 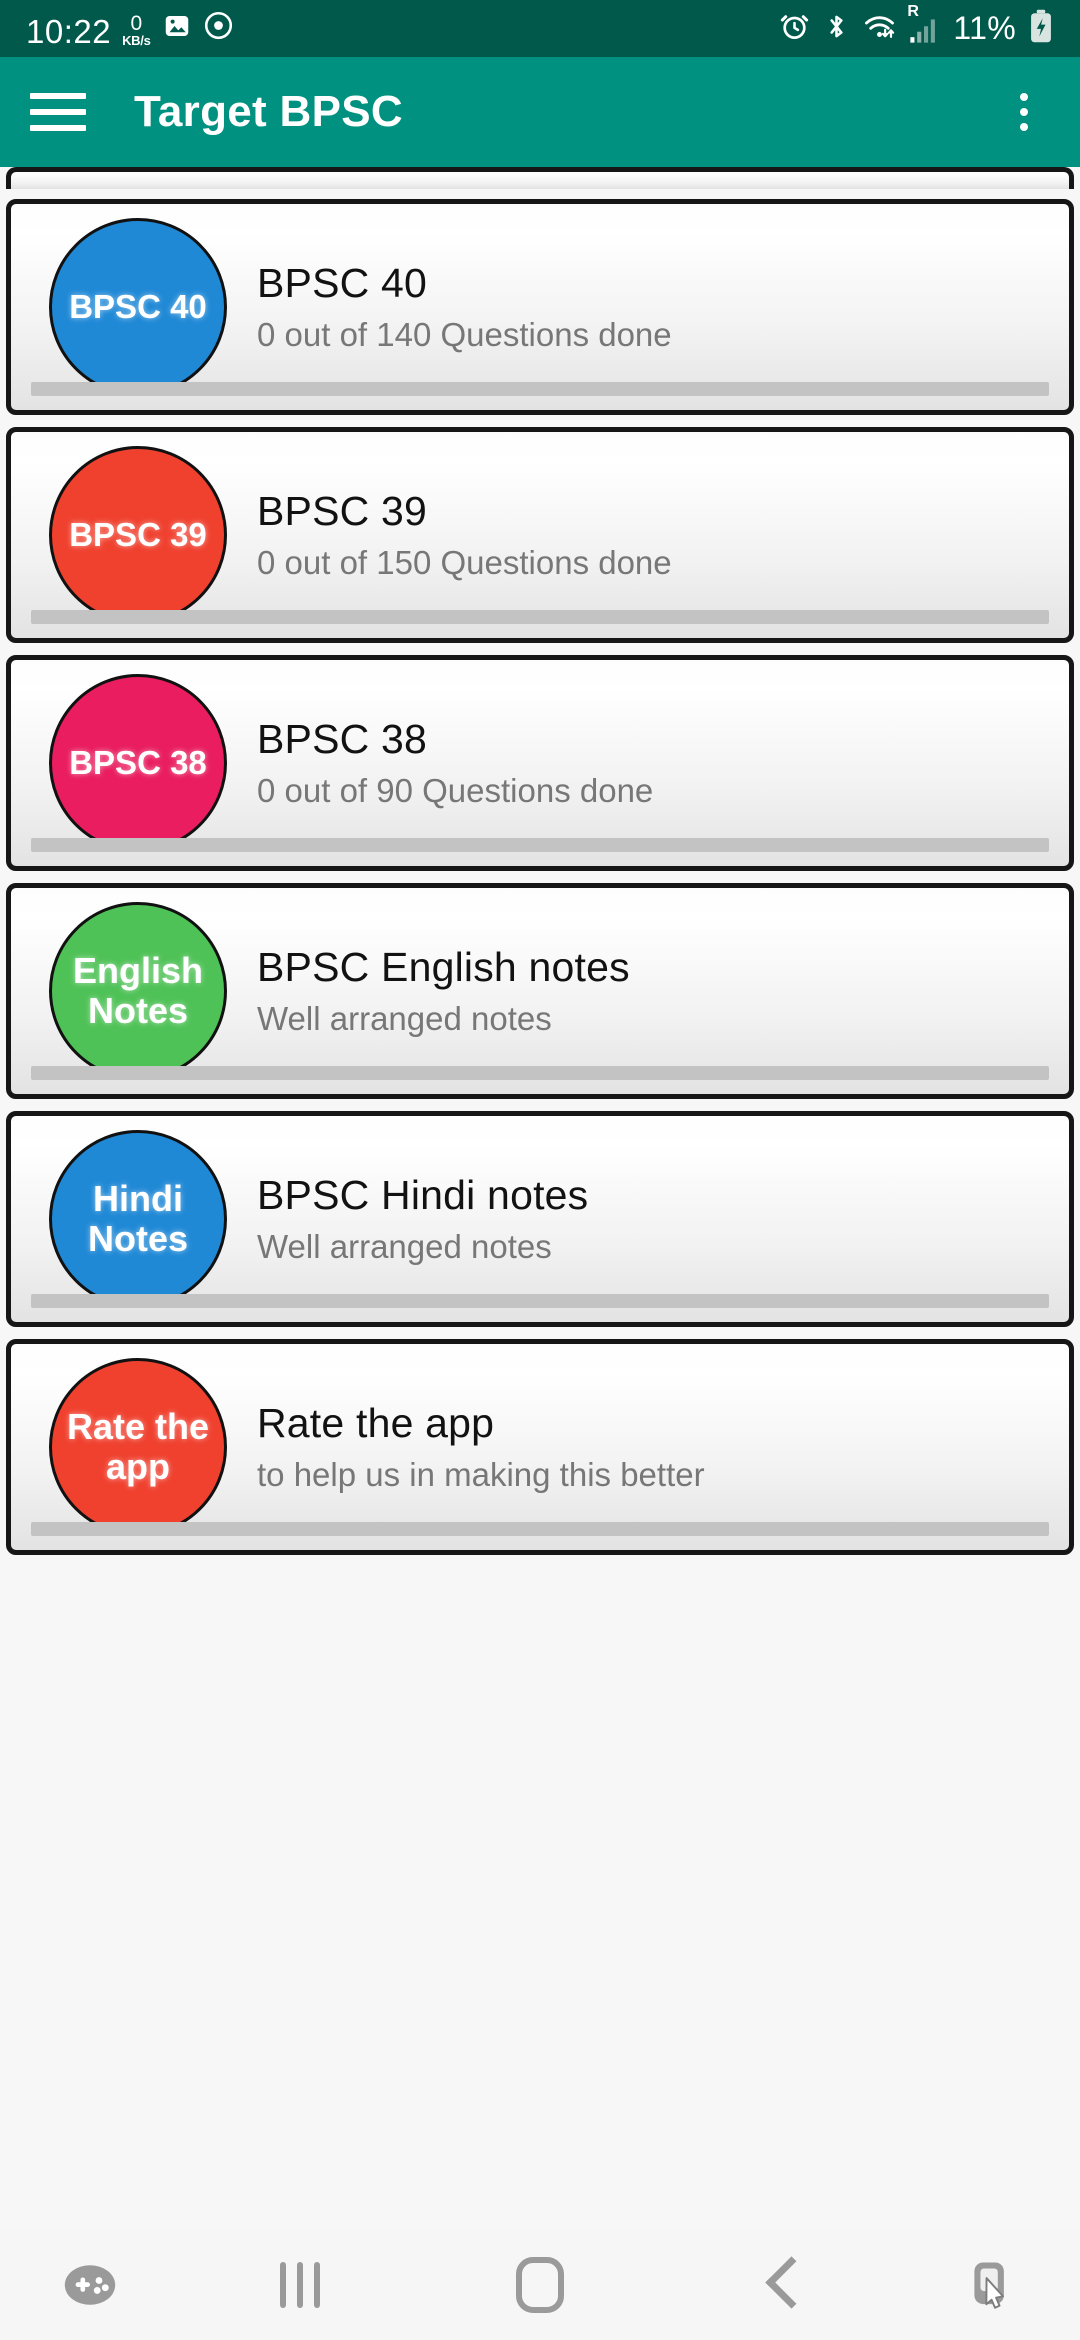 I want to click on system-navigation-bar, so click(x=540, y=2285).